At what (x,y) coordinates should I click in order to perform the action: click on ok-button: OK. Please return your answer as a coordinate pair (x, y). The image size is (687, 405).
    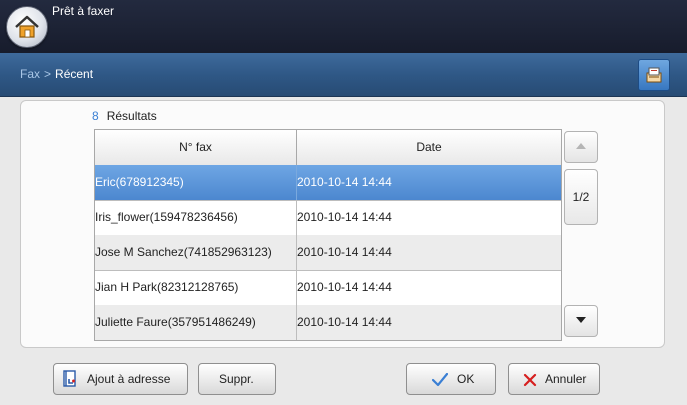
    Looking at the image, I should click on (451, 379).